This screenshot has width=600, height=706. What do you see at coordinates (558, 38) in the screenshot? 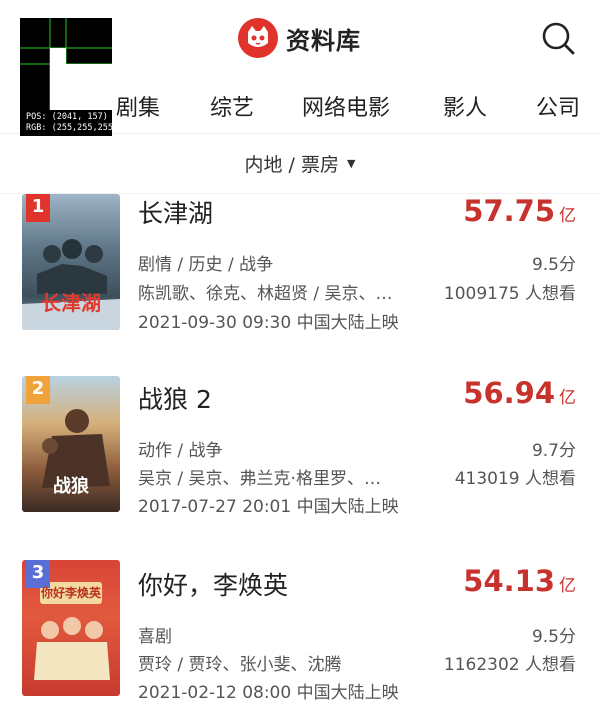
I see `search-icon` at bounding box center [558, 38].